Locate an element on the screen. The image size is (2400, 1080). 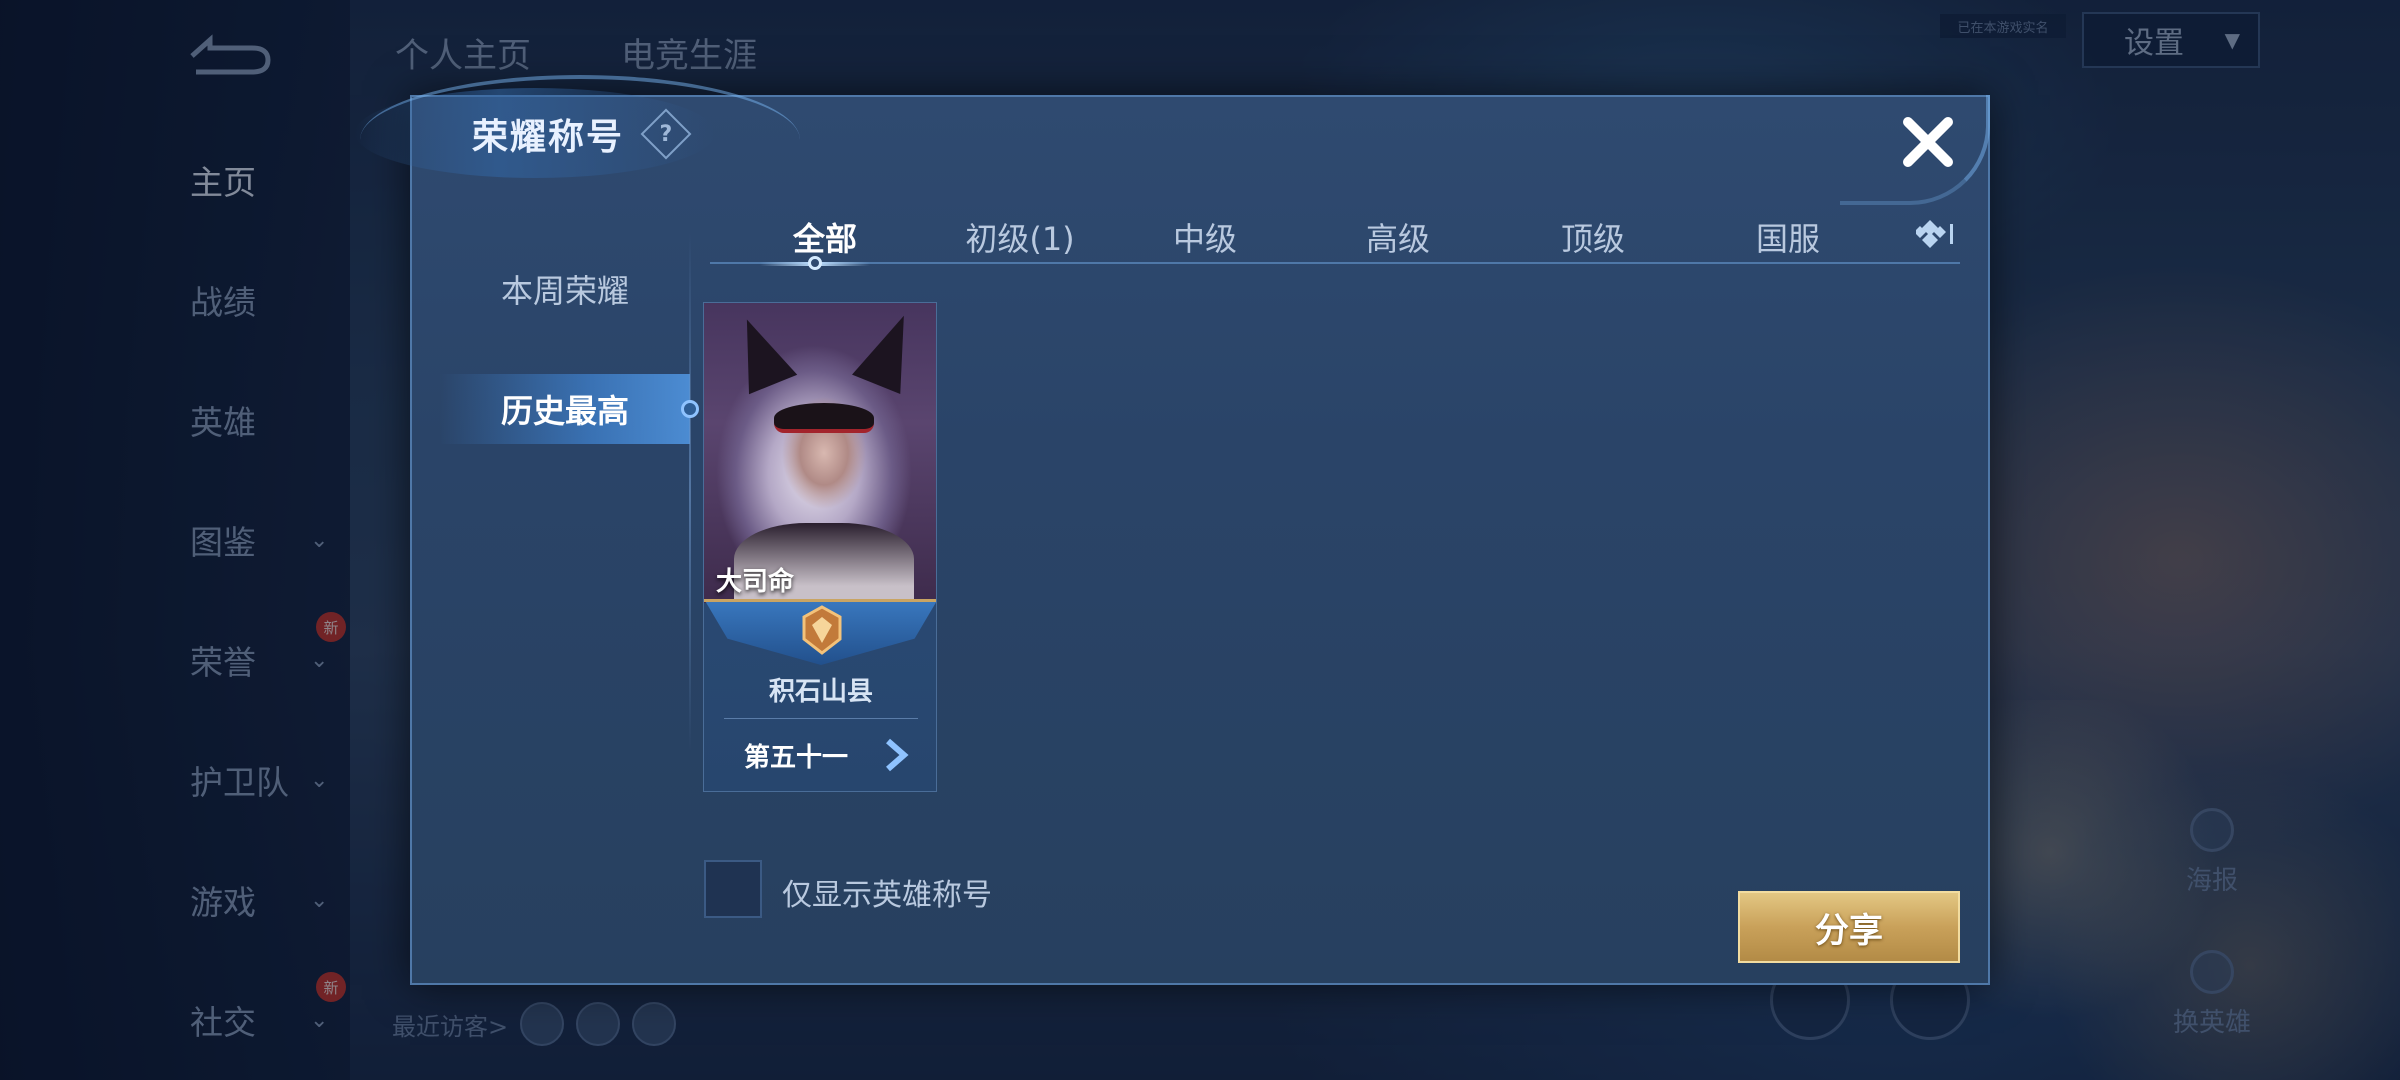
tab-intermediate: 中级 is located at coordinates (1205, 237).